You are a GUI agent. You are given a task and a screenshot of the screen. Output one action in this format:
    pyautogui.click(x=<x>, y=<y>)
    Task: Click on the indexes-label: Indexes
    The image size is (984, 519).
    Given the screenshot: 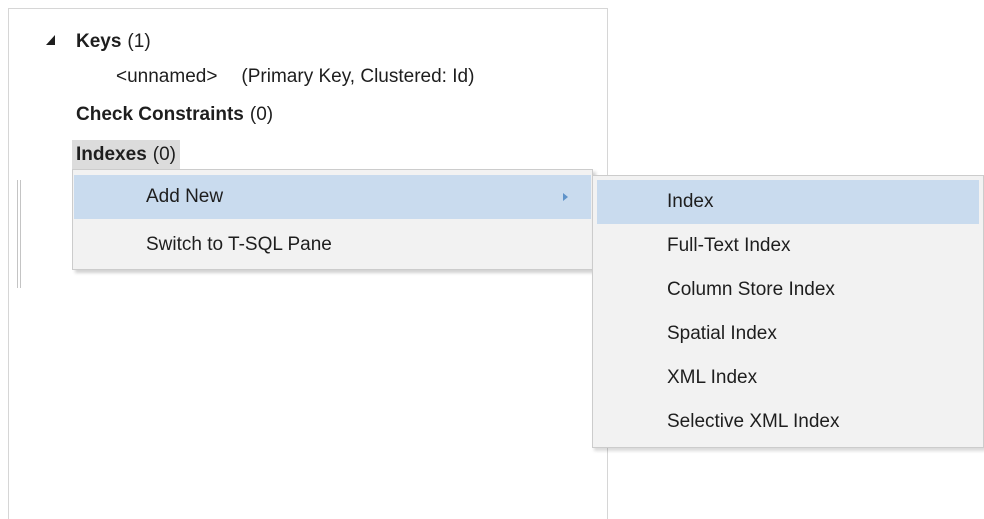 What is the action you would take?
    pyautogui.click(x=111, y=154)
    